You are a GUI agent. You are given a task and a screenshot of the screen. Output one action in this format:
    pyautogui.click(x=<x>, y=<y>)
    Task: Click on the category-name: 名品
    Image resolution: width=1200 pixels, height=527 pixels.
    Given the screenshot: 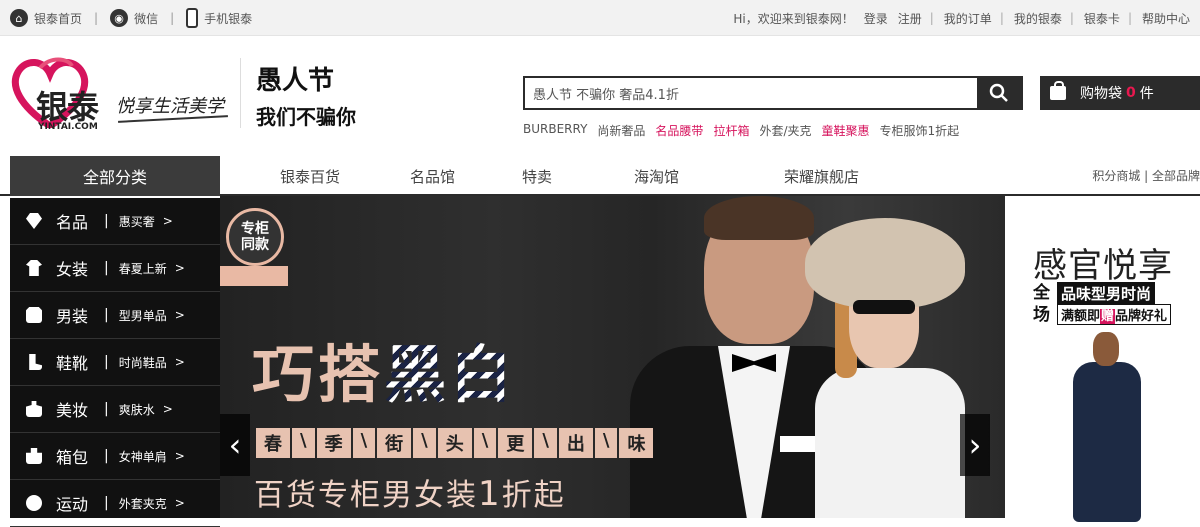 What is the action you would take?
    pyautogui.click(x=72, y=222)
    